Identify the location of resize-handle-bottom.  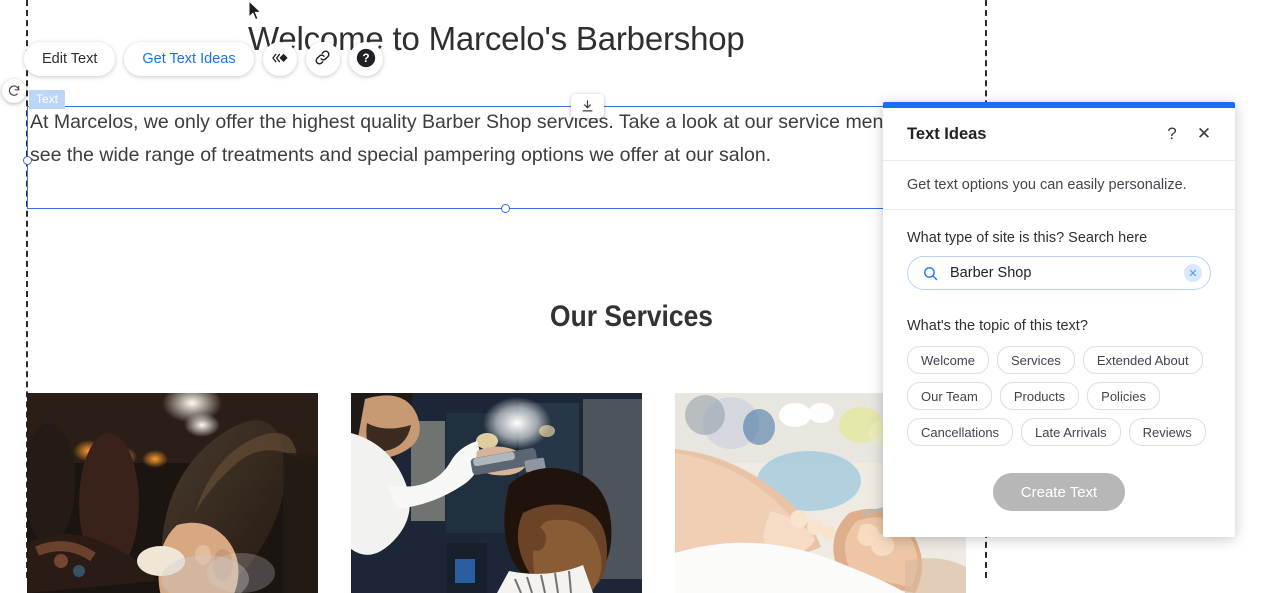
(505, 208).